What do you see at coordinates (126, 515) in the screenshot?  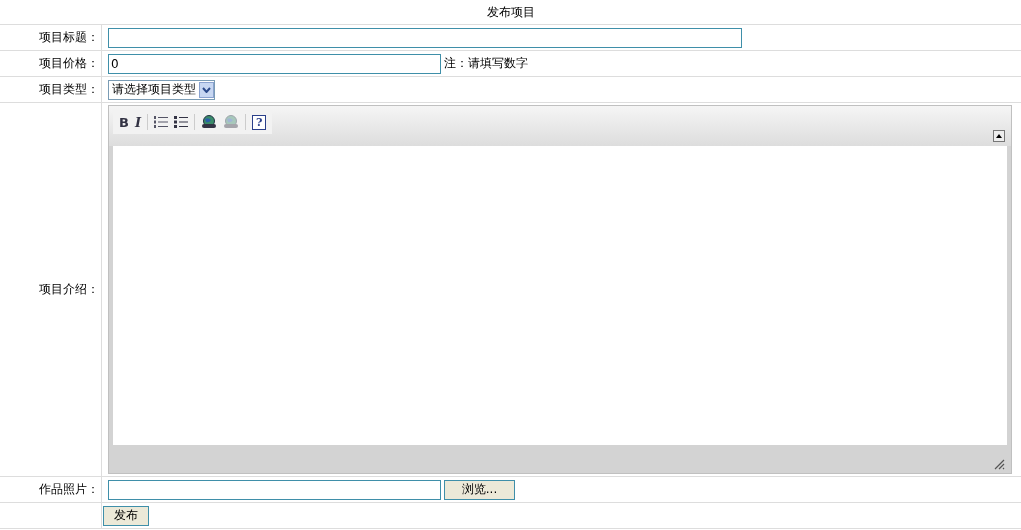 I see `publish-button: 发布` at bounding box center [126, 515].